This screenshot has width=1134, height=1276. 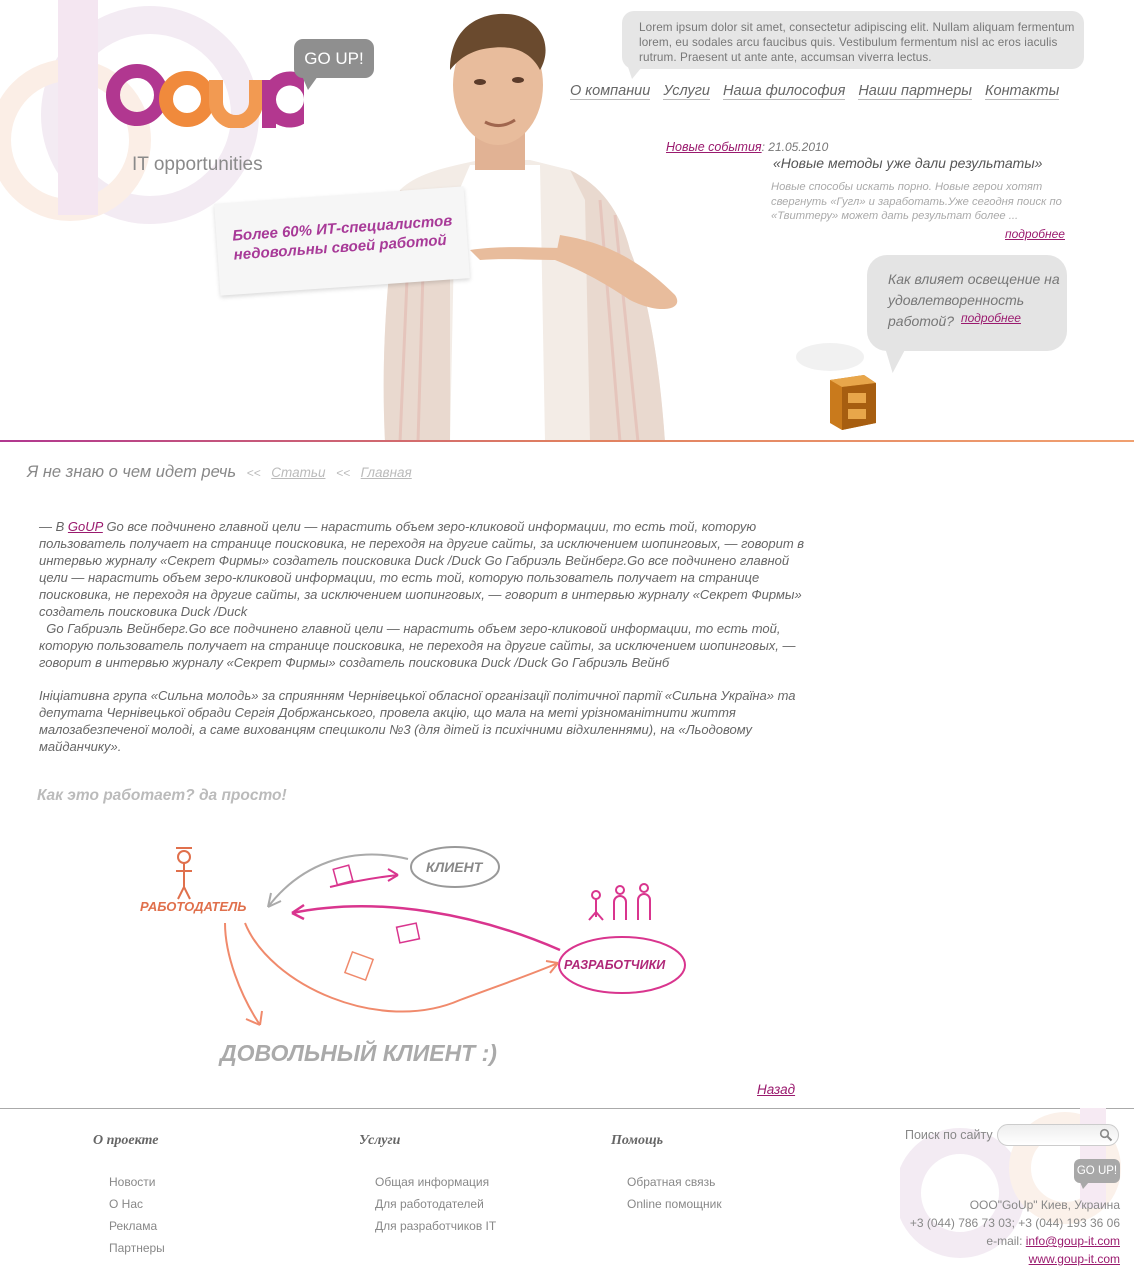 What do you see at coordinates (193, 906) in the screenshot?
I see `diagram-employer-label: РАБОТОДАТЕЛЬ` at bounding box center [193, 906].